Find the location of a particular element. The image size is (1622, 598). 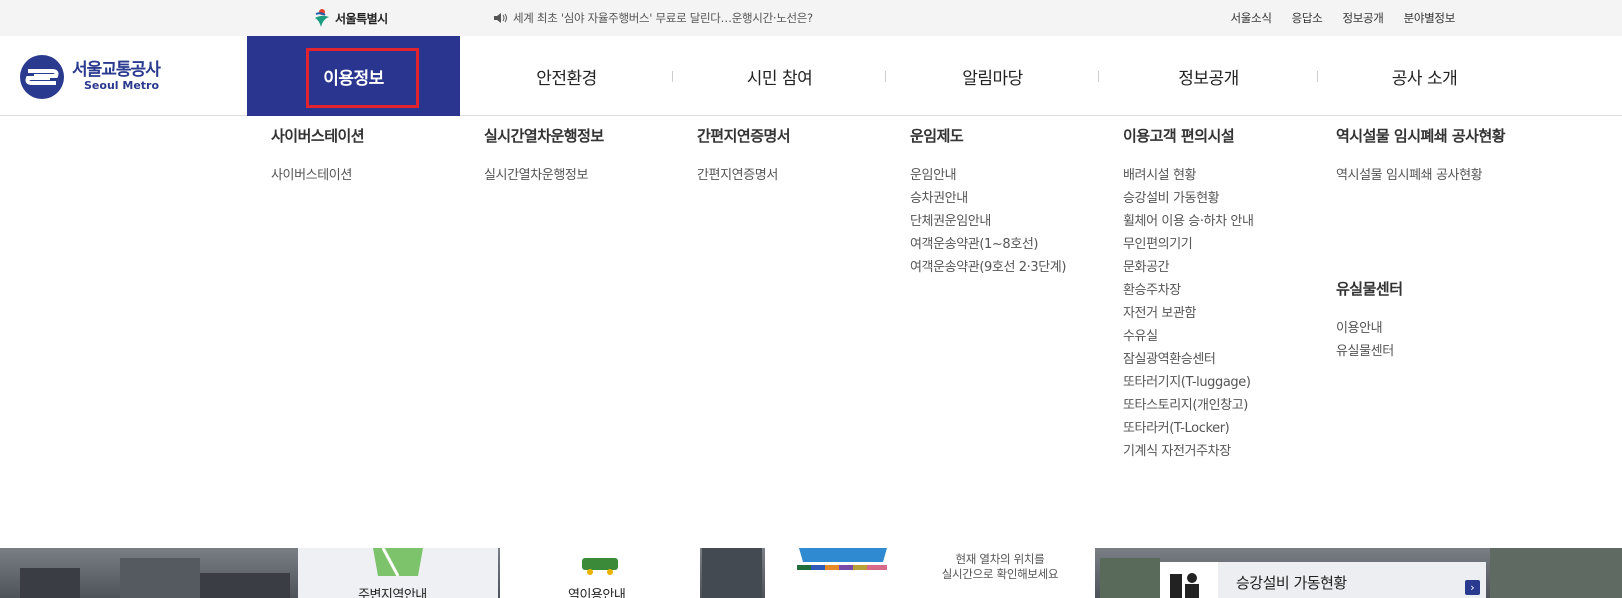

quick-card-station-guide: 역이용안내 is located at coordinates (600, 573).